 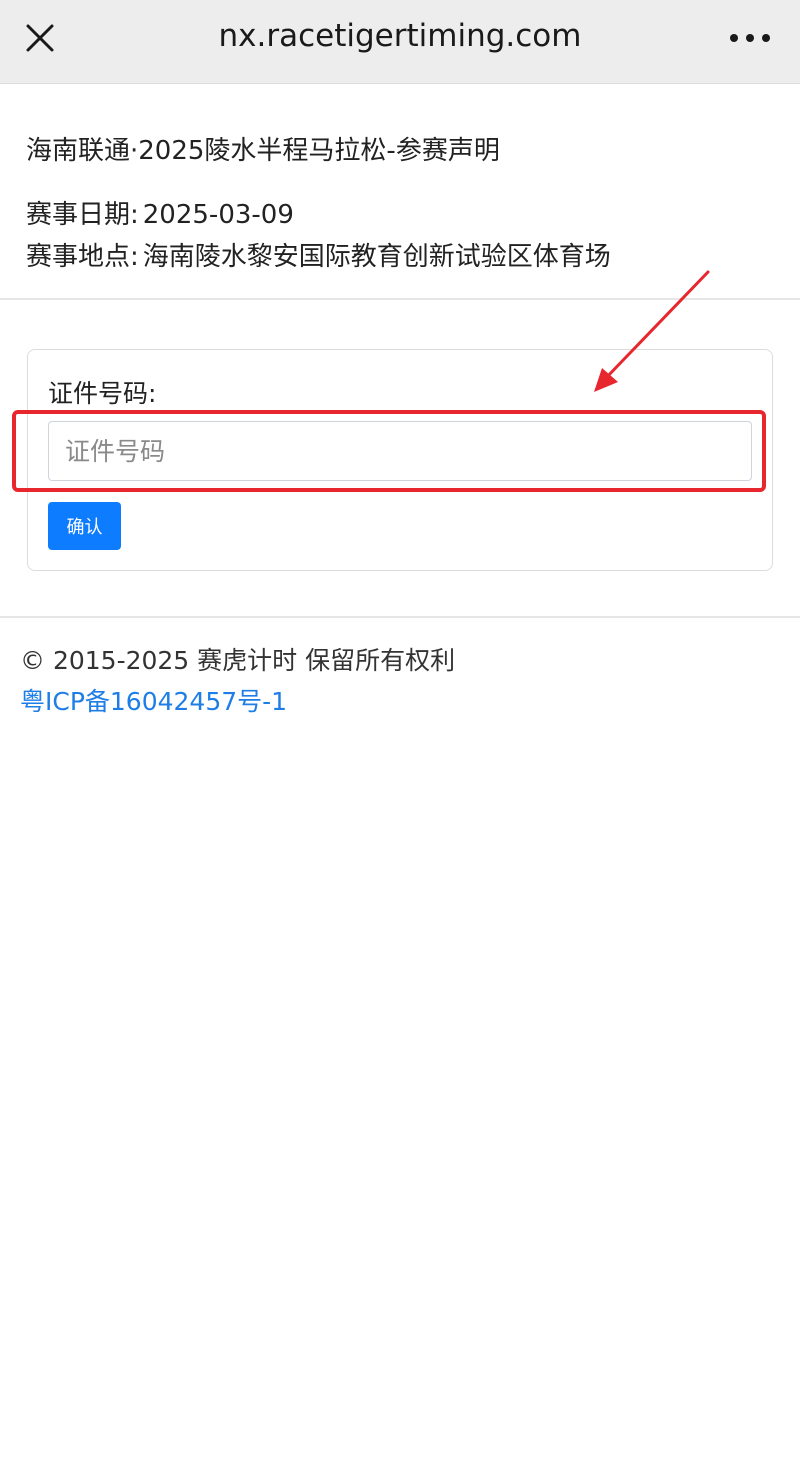 I want to click on event-date-value: 2025-03-09, so click(x=218, y=215).